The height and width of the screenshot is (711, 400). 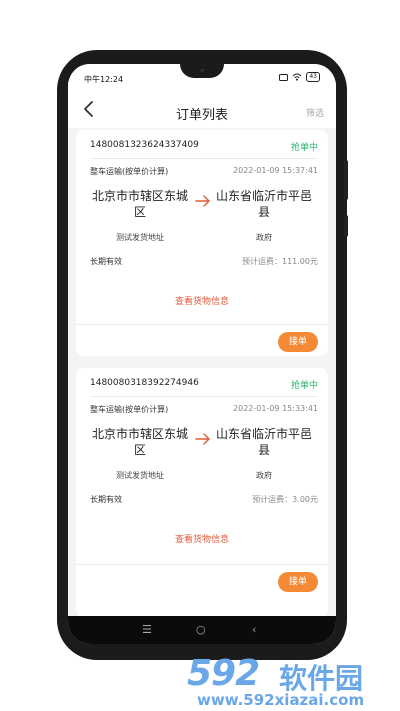 I want to click on order-time: 2022-01-09 15:33:41, so click(x=275, y=408).